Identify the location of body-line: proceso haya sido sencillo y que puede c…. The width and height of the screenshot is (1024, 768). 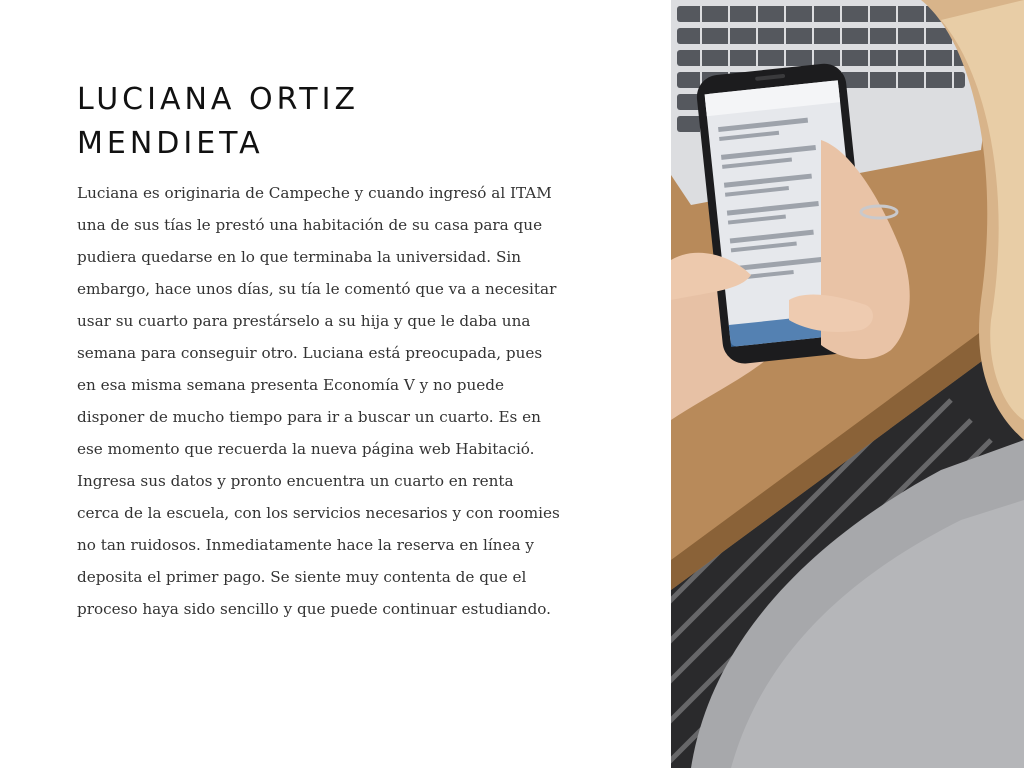
(314, 609).